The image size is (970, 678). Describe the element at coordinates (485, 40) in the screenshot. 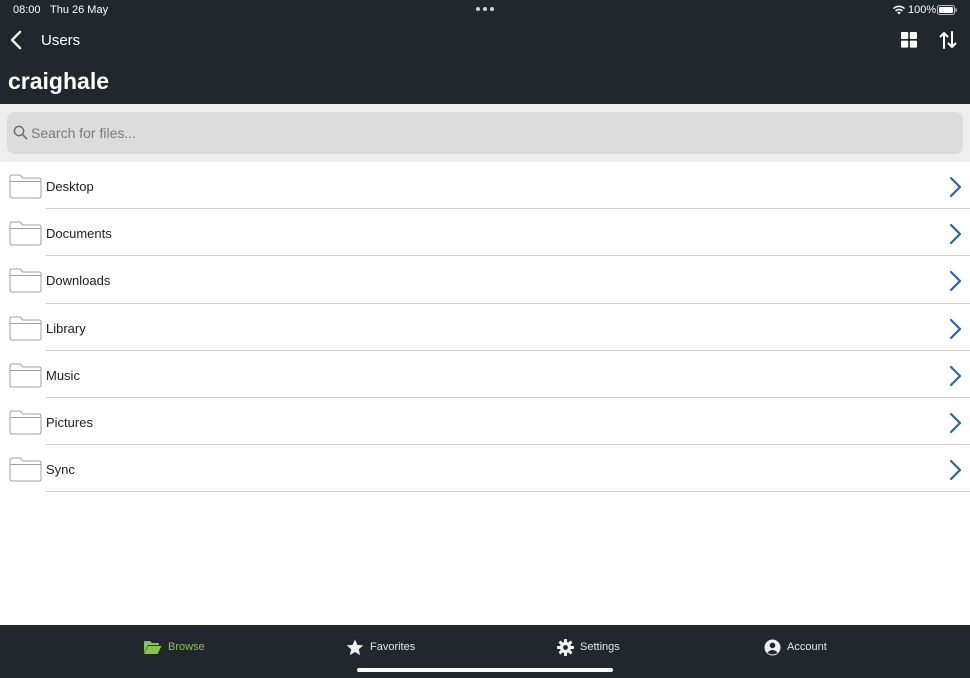

I see `nav-bar: Users` at that location.